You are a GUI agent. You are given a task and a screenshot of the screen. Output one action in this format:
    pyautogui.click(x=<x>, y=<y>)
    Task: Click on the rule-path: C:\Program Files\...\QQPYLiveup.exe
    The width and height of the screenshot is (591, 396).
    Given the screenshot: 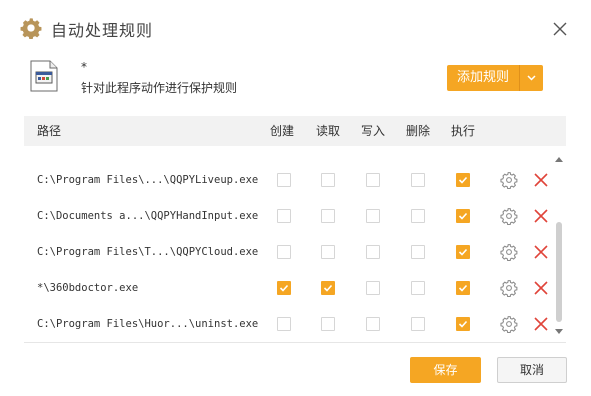 What is the action you would take?
    pyautogui.click(x=148, y=180)
    